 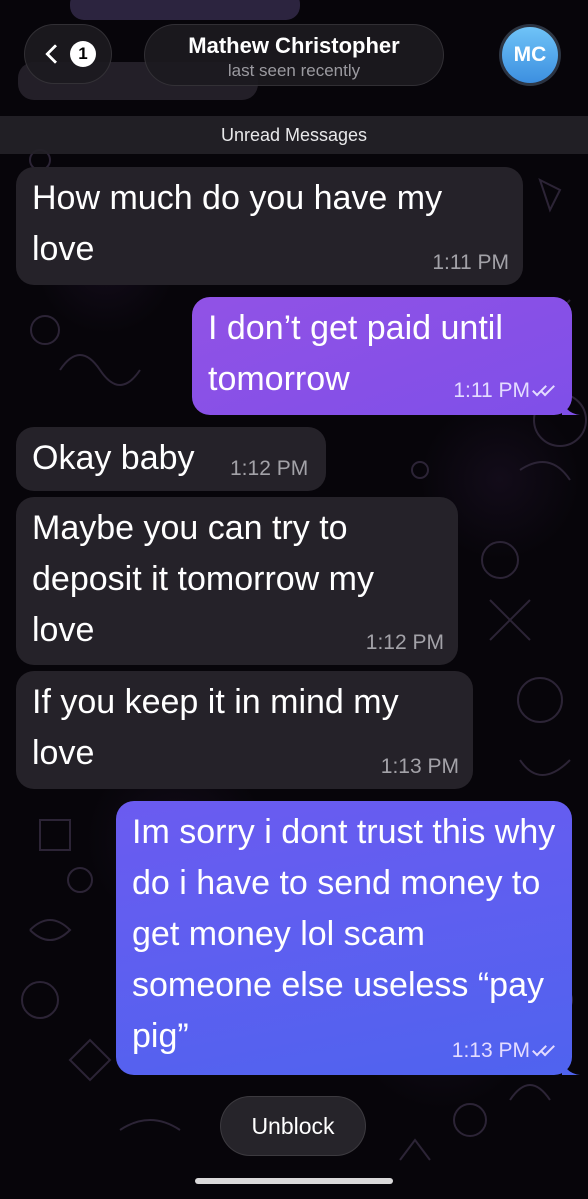 What do you see at coordinates (68, 54) in the screenshot?
I see `back-button: 1` at bounding box center [68, 54].